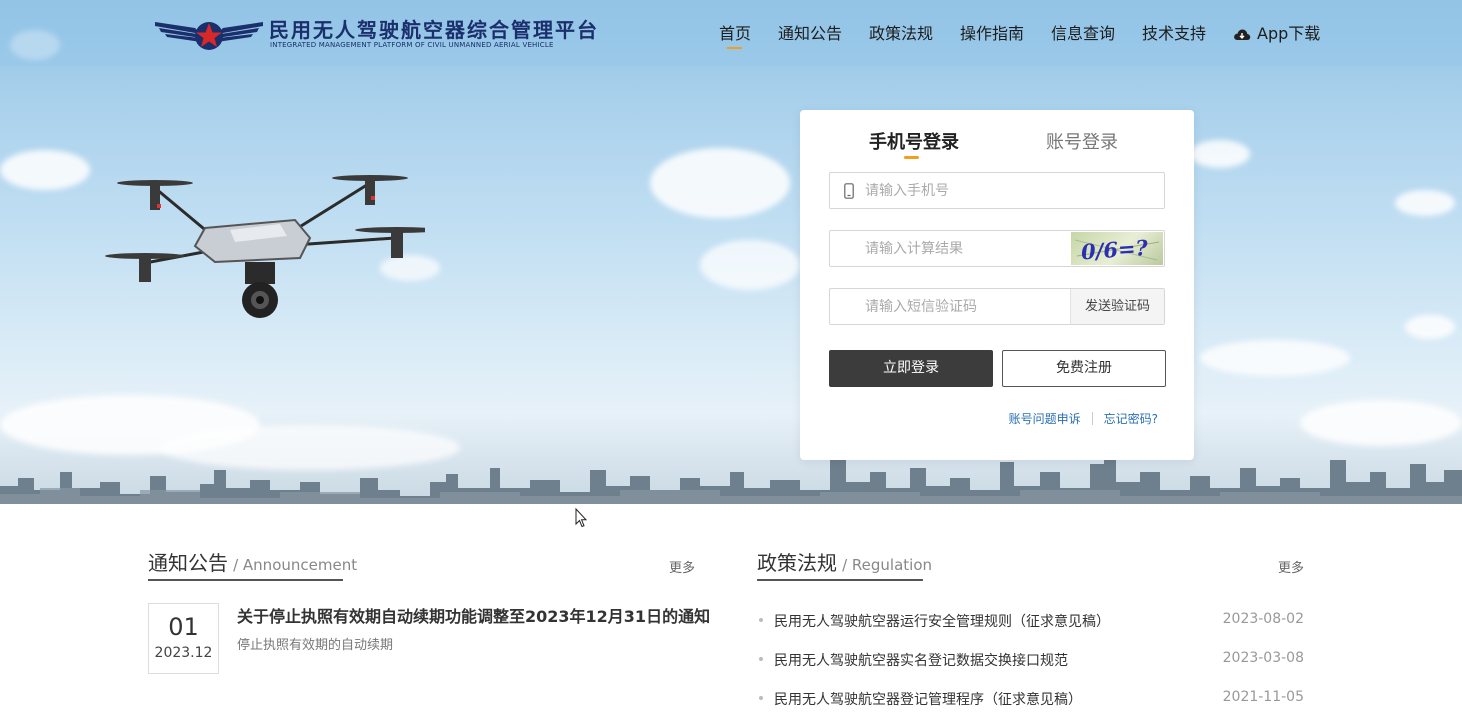  Describe the element at coordinates (921, 660) in the screenshot. I see `regulation-item-title: 民用无人驾驶航空器实名登记数据交换接口规范` at that location.